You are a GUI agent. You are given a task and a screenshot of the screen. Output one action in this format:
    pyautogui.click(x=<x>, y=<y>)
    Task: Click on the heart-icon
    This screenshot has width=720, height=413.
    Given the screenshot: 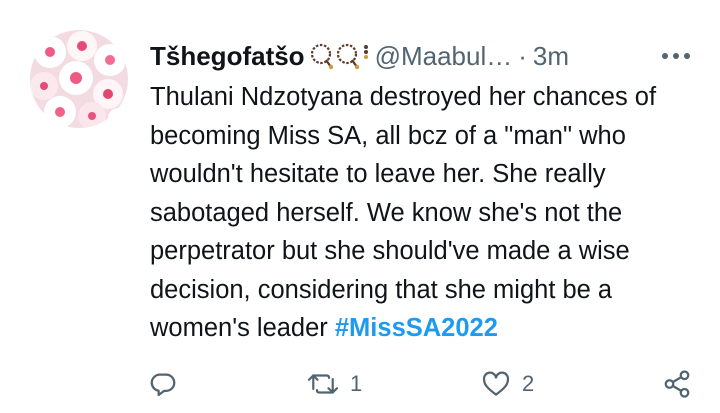 What is the action you would take?
    pyautogui.click(x=496, y=383)
    